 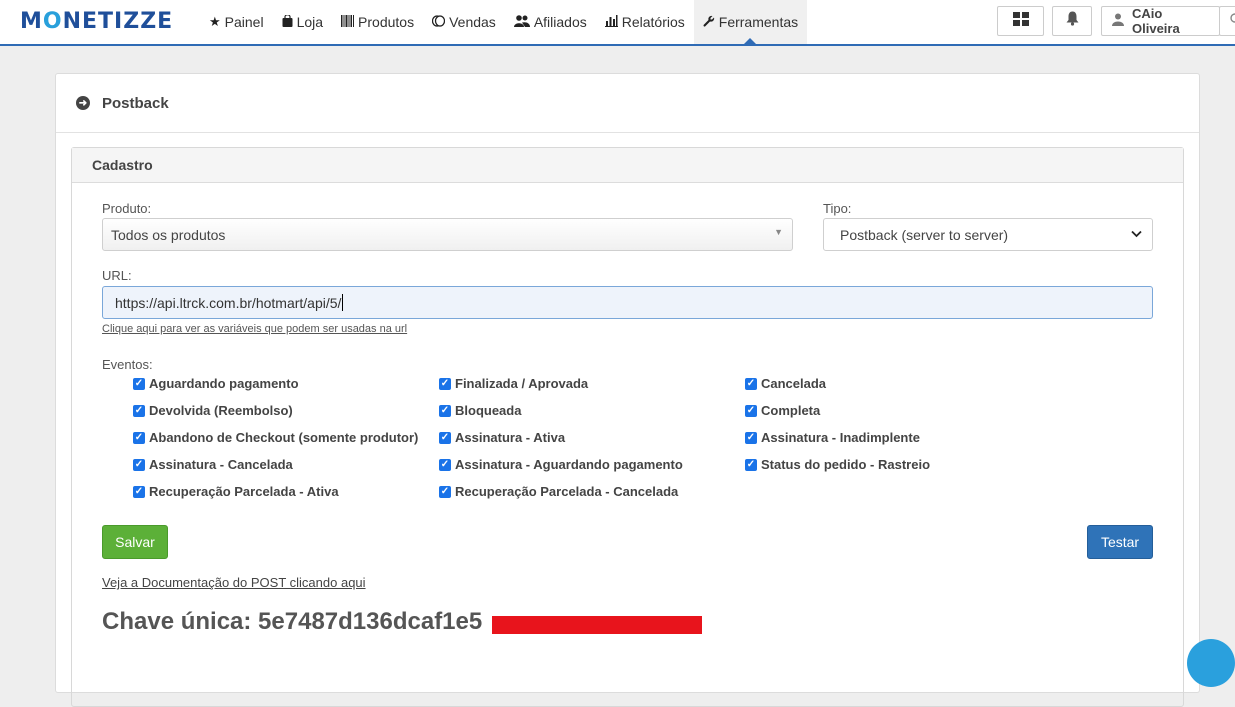 I want to click on star-icon: ★, so click(x=215, y=22).